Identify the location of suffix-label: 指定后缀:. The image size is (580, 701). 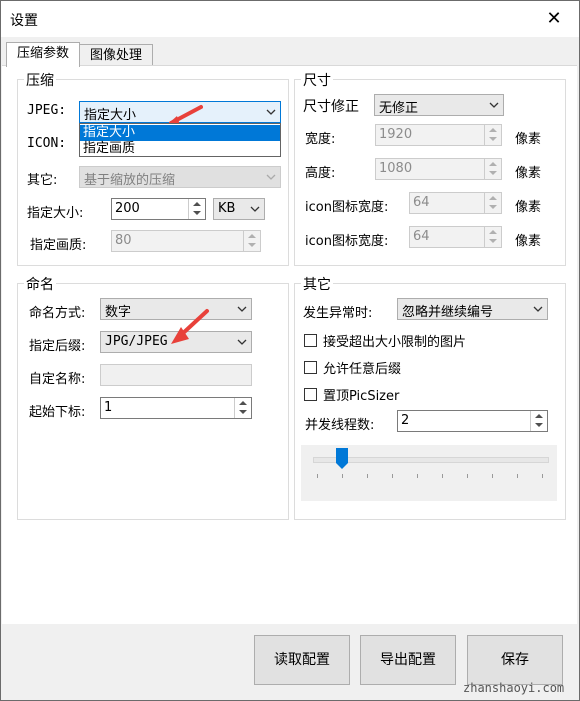
(57, 346).